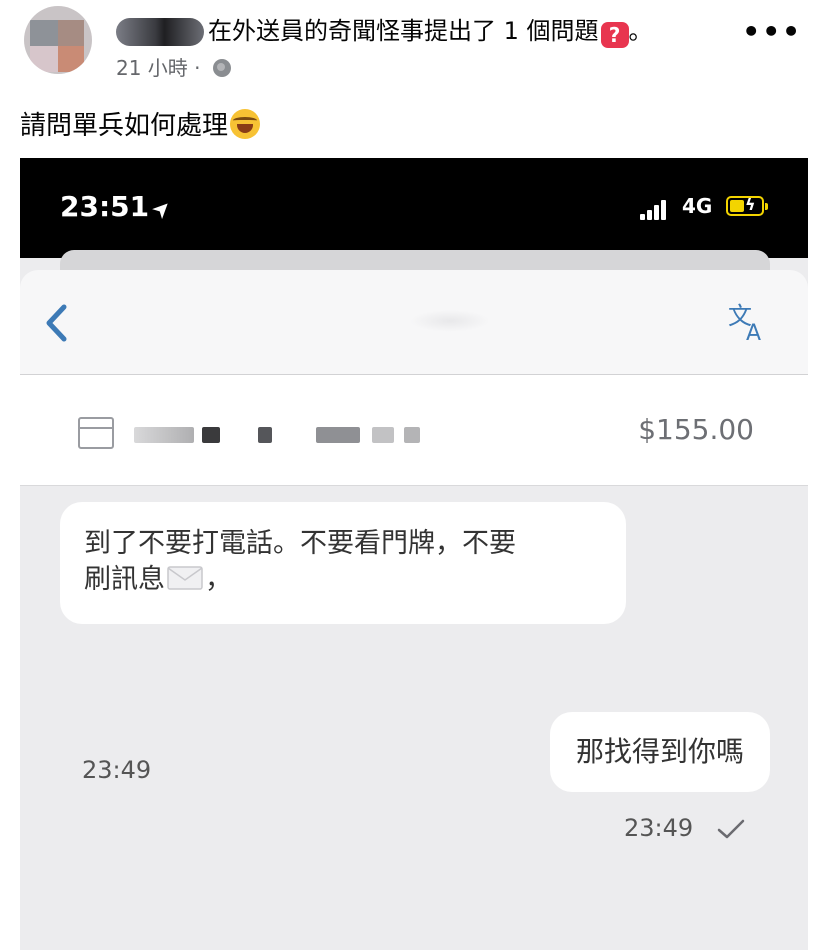  What do you see at coordinates (731, 829) in the screenshot?
I see `check-icon` at bounding box center [731, 829].